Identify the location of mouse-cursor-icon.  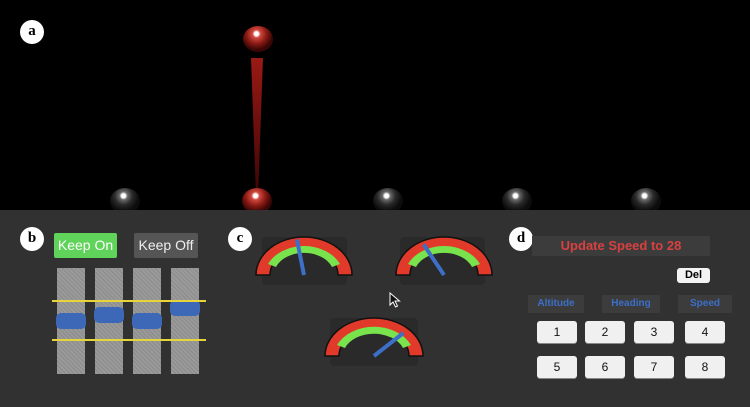
(395, 300).